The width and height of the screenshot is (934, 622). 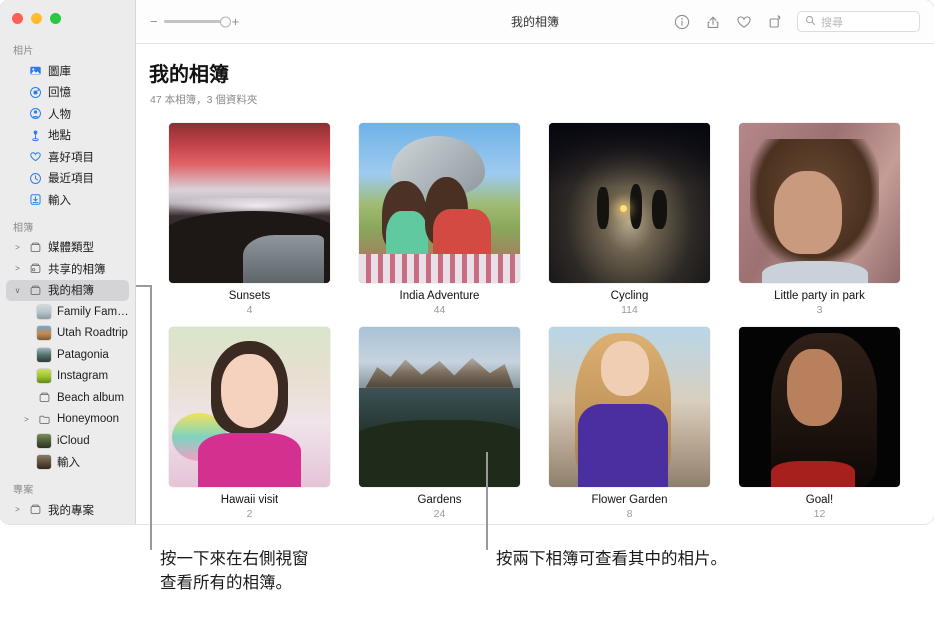 I want to click on zoom-button, so click(x=55, y=18).